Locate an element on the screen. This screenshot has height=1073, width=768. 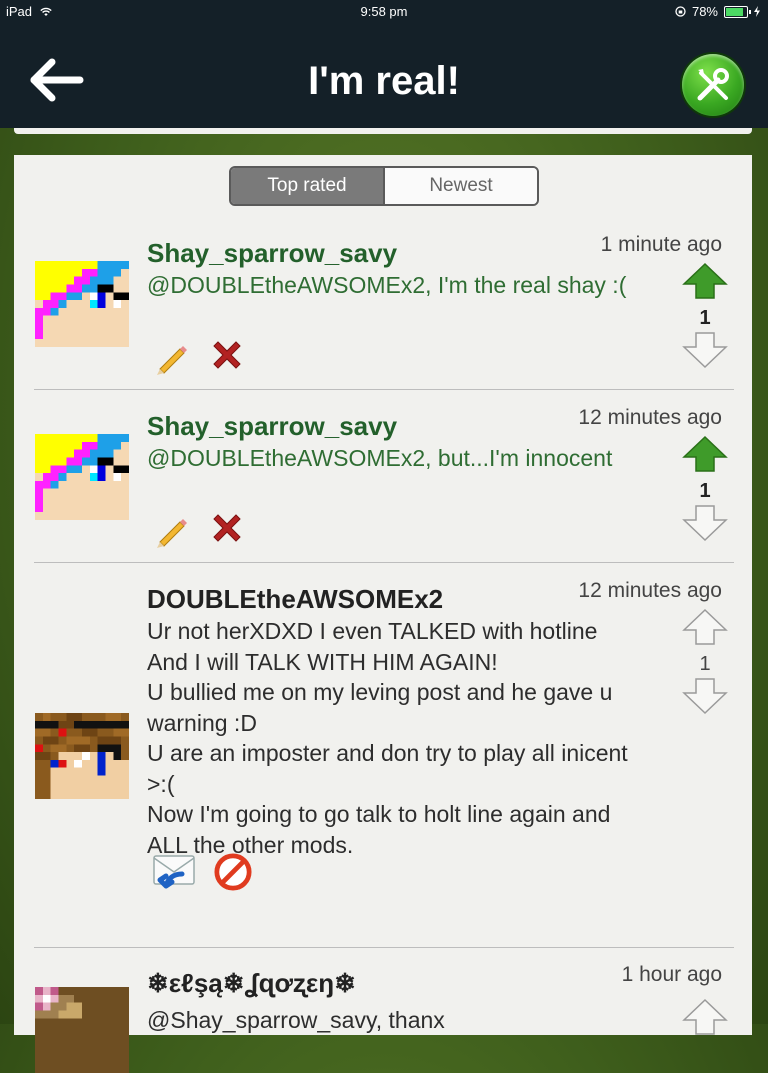
nav-bar: I'm real! is located at coordinates (384, 76).